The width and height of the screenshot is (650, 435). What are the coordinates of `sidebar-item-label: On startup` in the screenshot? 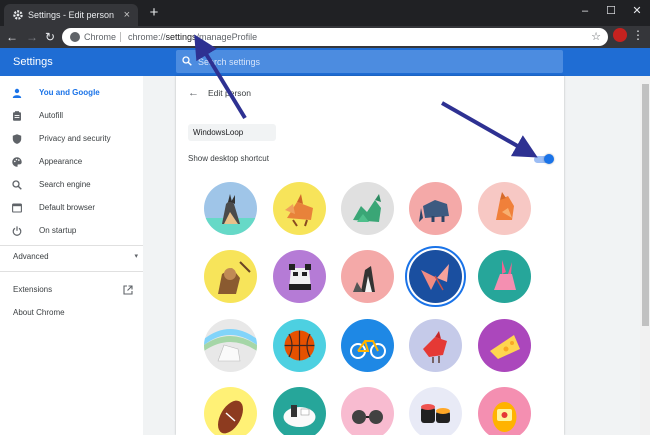 It's located at (58, 230).